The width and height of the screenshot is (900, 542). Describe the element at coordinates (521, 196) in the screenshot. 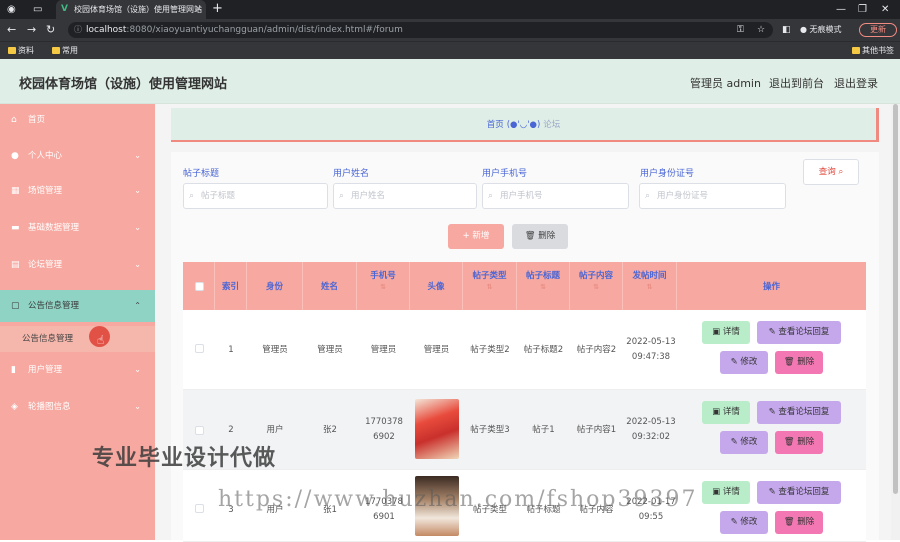

I see `phone-filter-placeholder: 用户手机号` at that location.